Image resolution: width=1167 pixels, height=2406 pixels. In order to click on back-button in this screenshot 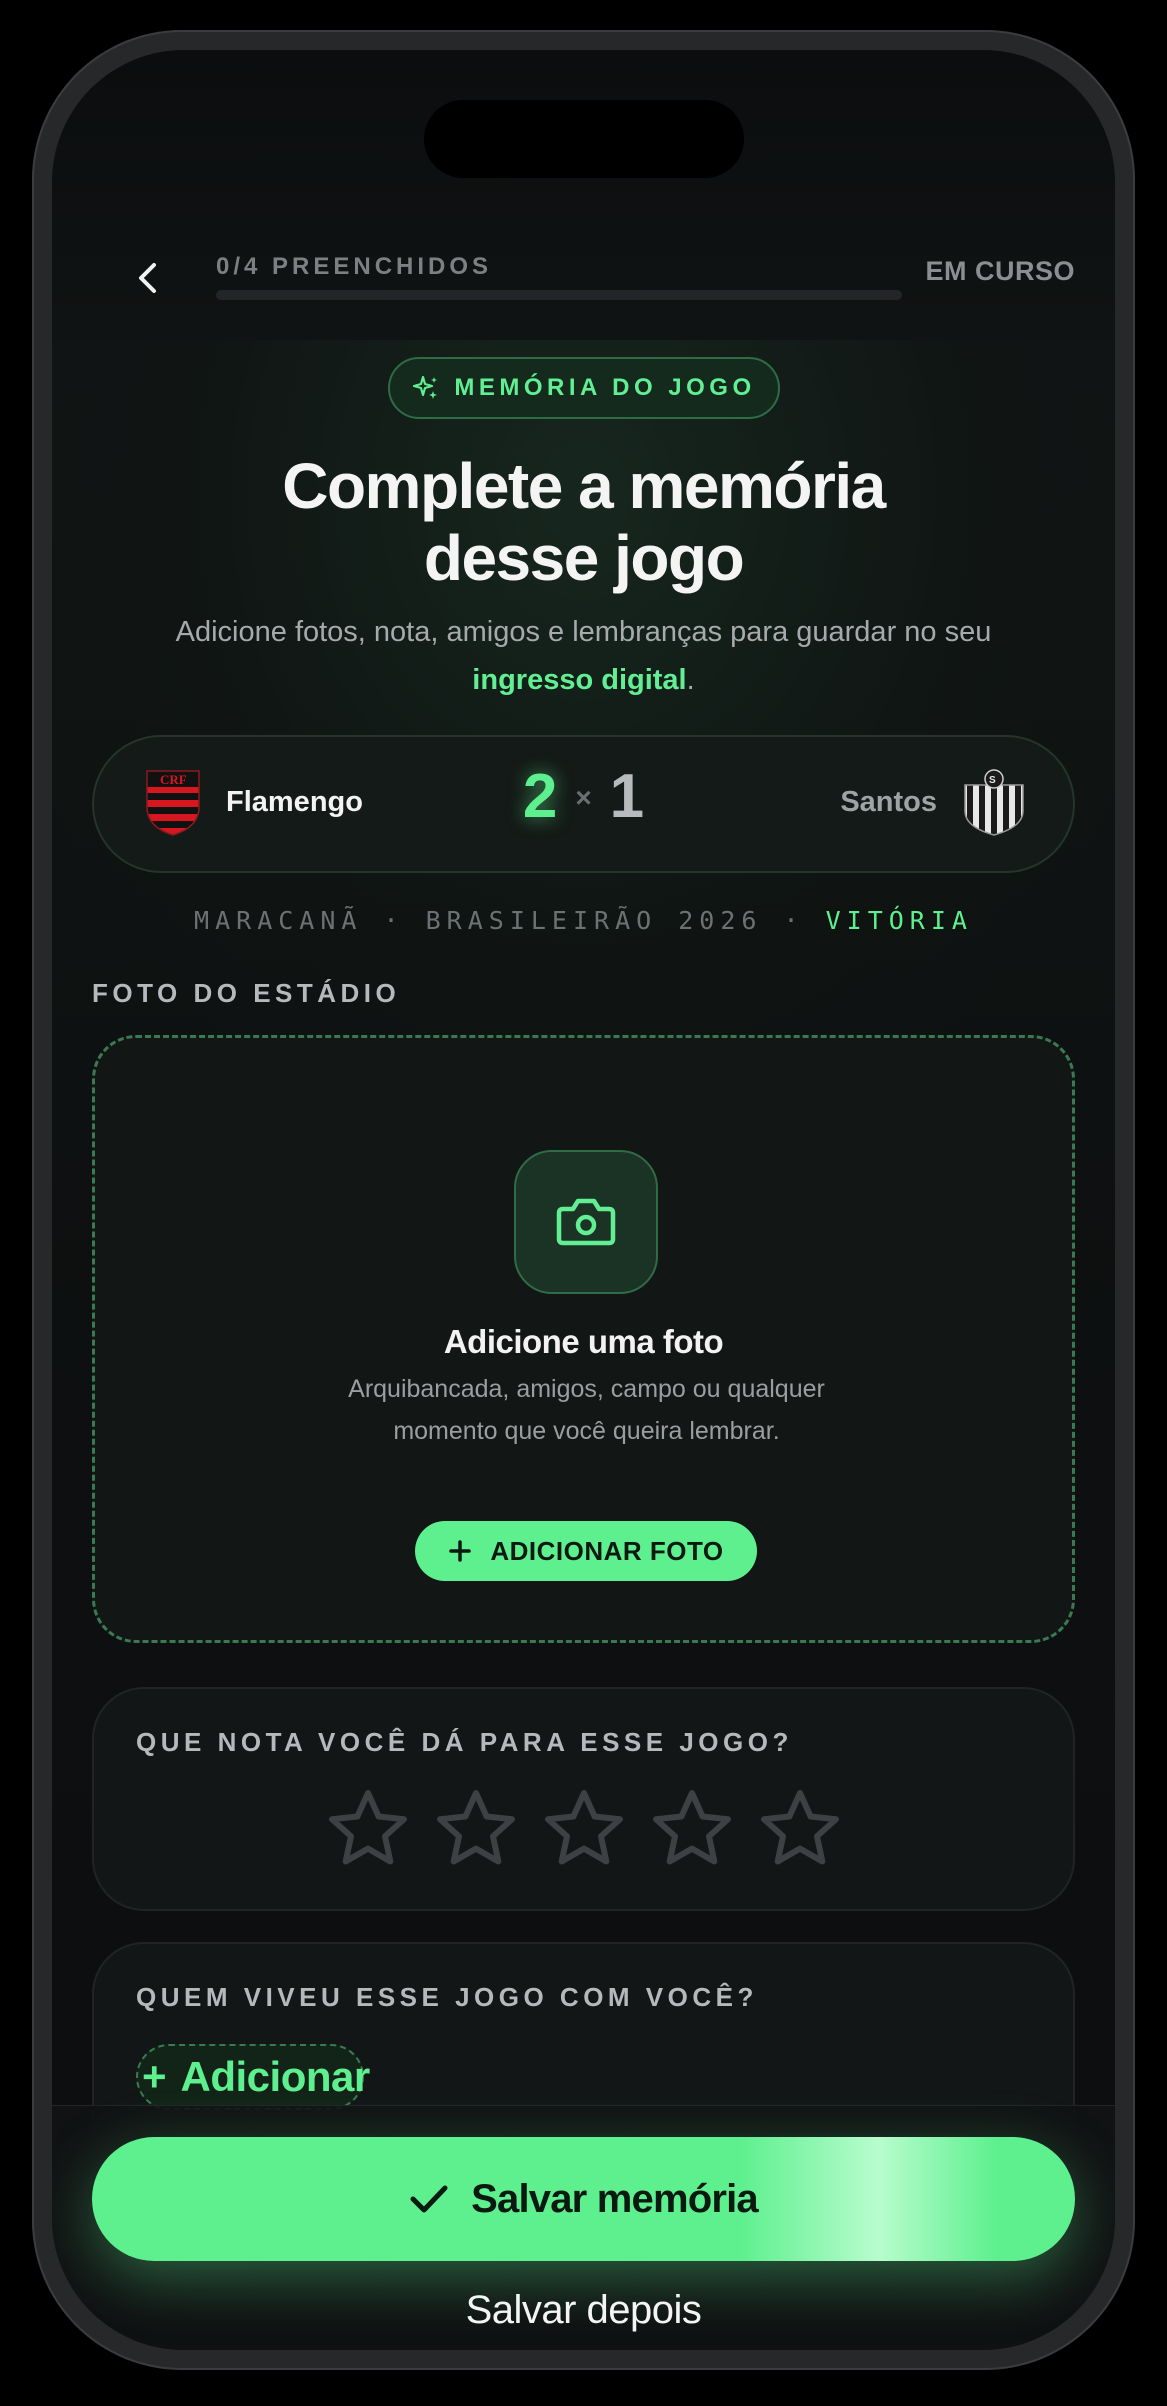, I will do `click(148, 278)`.